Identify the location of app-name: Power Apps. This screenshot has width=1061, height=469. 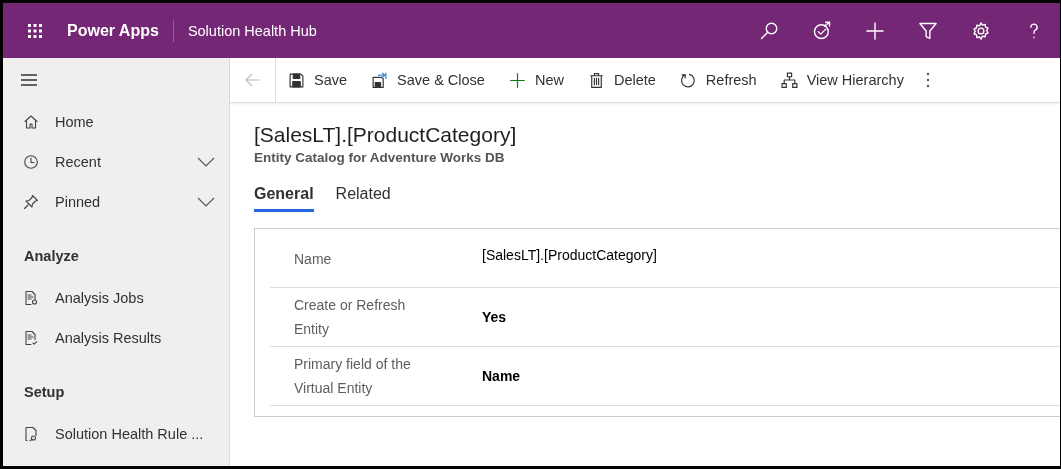
(120, 30).